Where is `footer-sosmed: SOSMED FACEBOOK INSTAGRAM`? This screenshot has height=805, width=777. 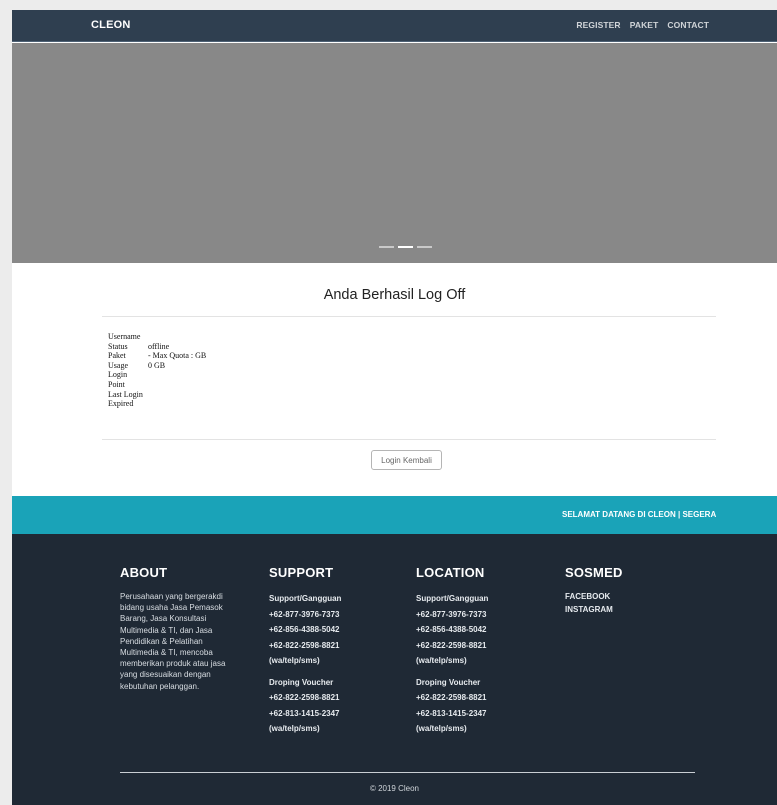
footer-sosmed: SOSMED FACEBOOK INSTAGRAM is located at coordinates (594, 590).